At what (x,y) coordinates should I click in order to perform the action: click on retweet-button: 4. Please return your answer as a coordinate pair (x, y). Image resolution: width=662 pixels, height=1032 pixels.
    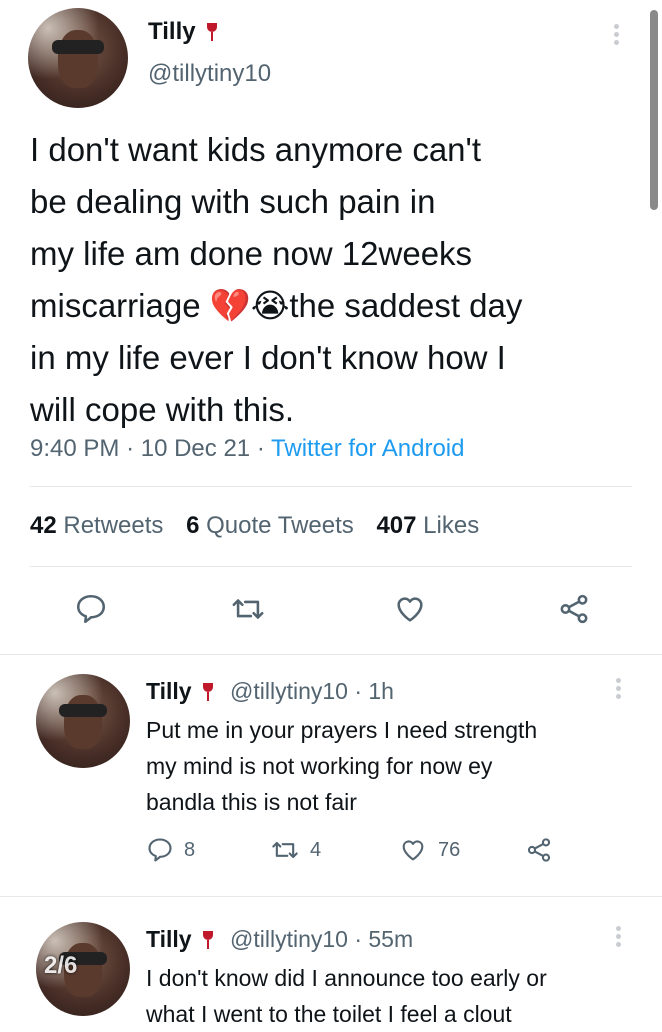
    Looking at the image, I should click on (295, 850).